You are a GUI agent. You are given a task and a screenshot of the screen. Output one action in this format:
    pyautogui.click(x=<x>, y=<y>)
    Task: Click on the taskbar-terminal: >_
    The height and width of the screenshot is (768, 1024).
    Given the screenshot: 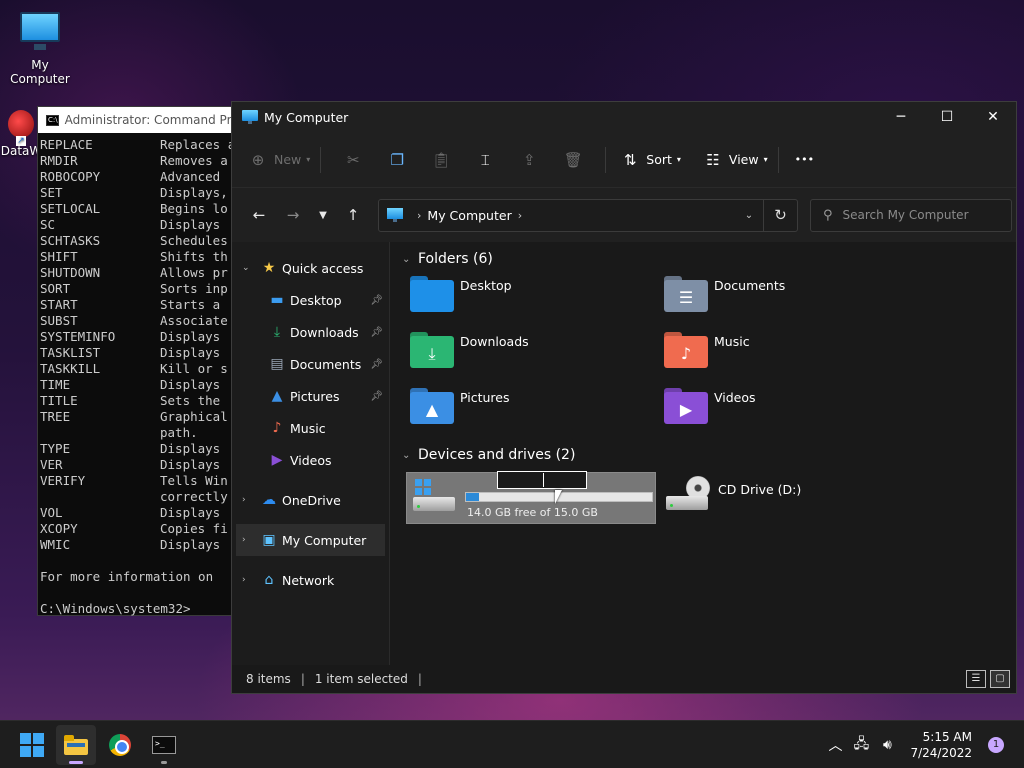 What is the action you would take?
    pyautogui.click(x=164, y=745)
    